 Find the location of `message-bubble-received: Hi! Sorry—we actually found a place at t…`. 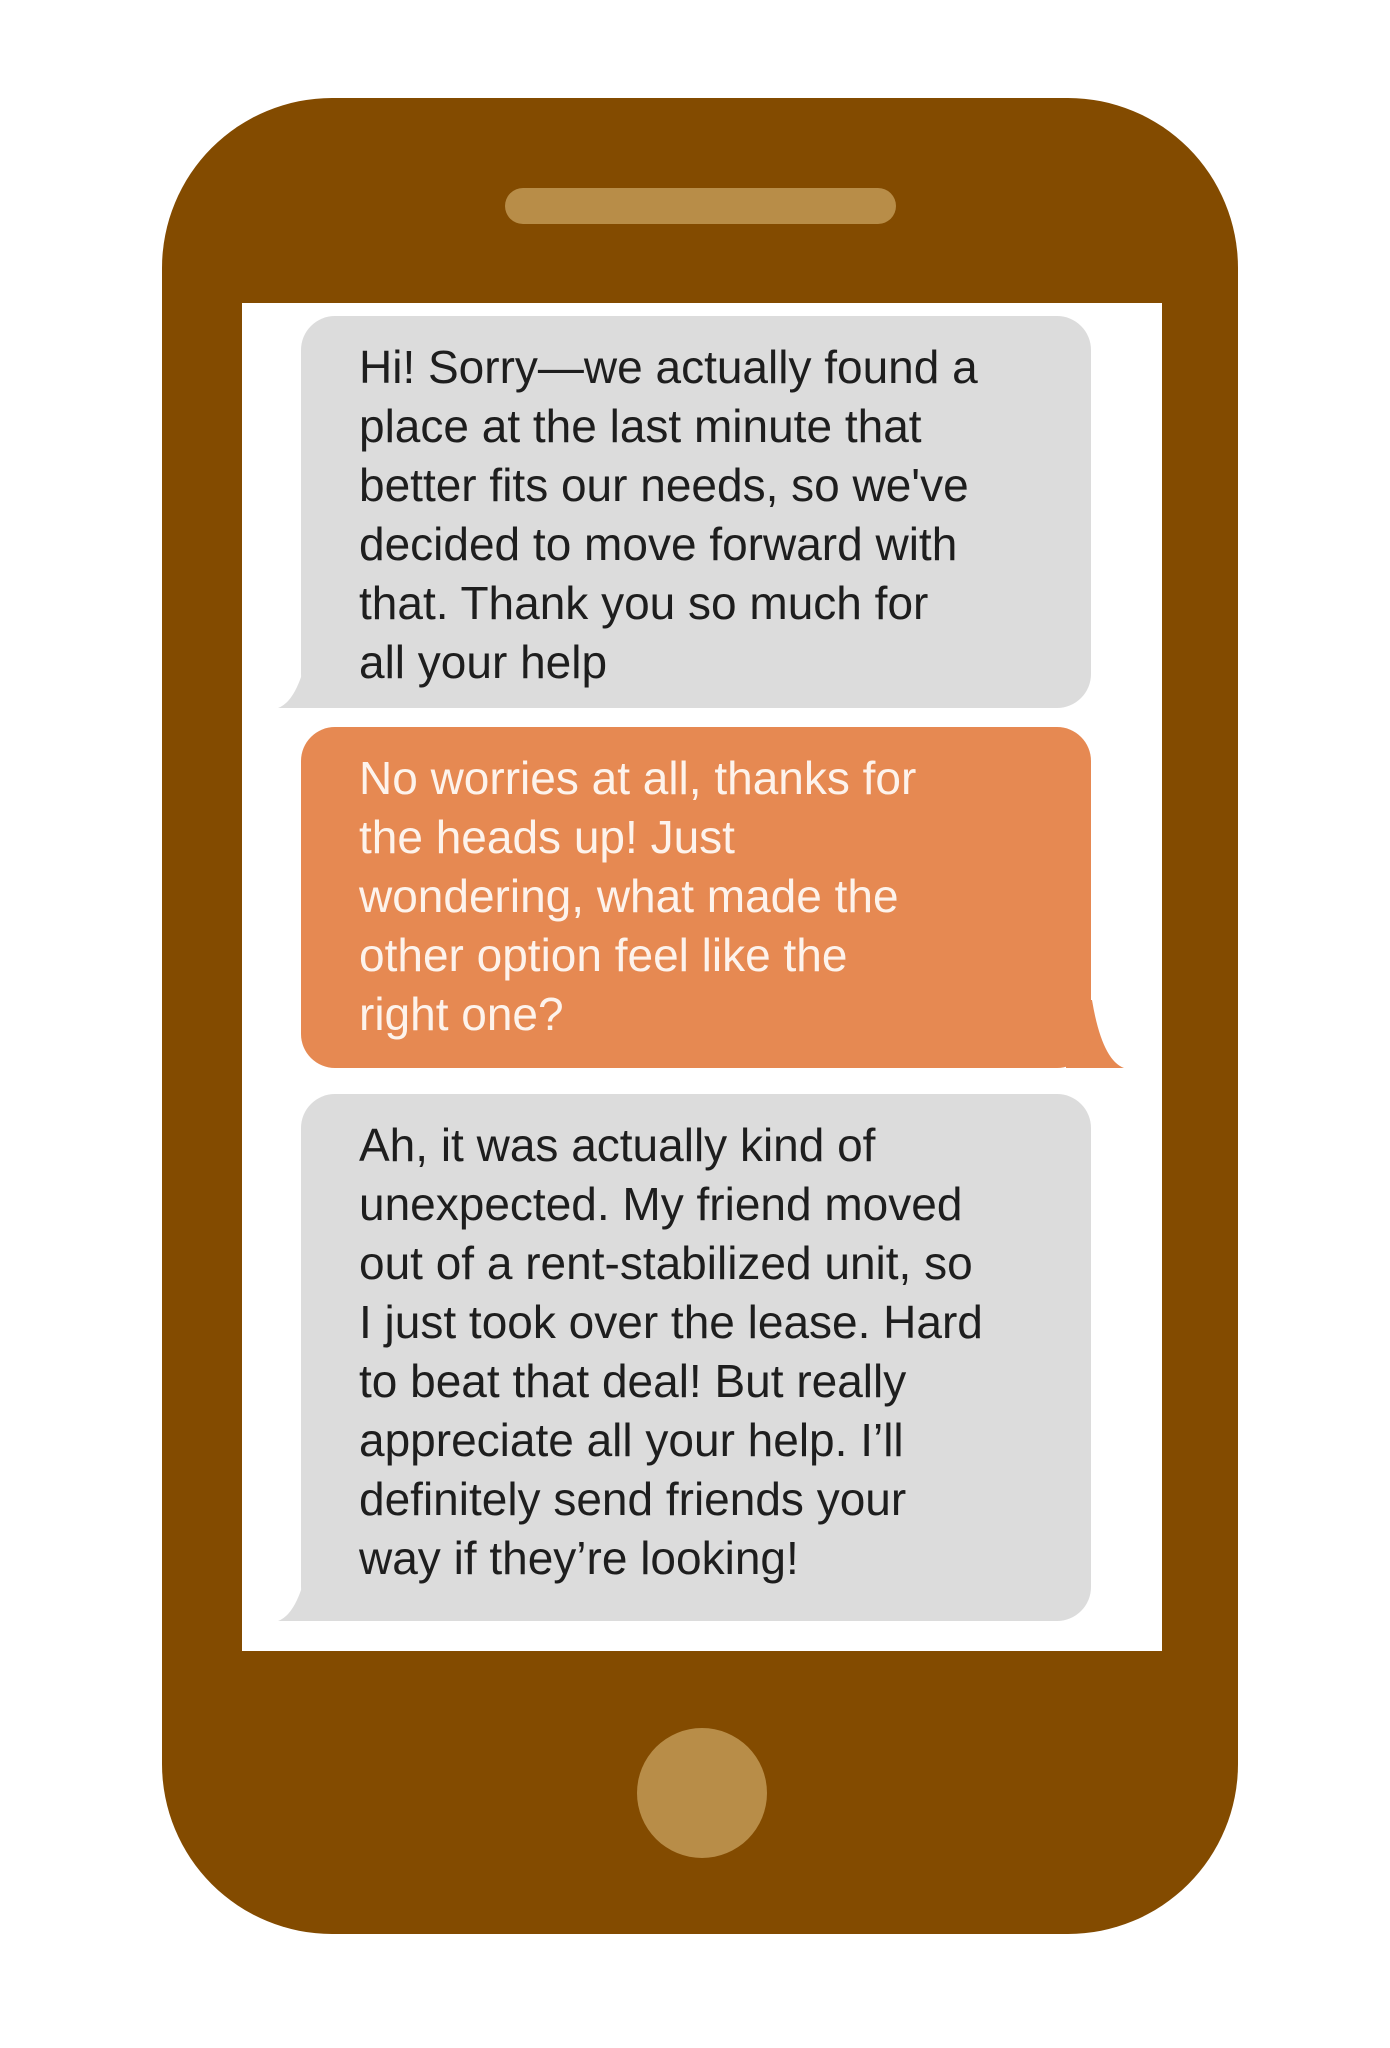

message-bubble-received: Hi! Sorry—we actually found a place at t… is located at coordinates (696, 512).